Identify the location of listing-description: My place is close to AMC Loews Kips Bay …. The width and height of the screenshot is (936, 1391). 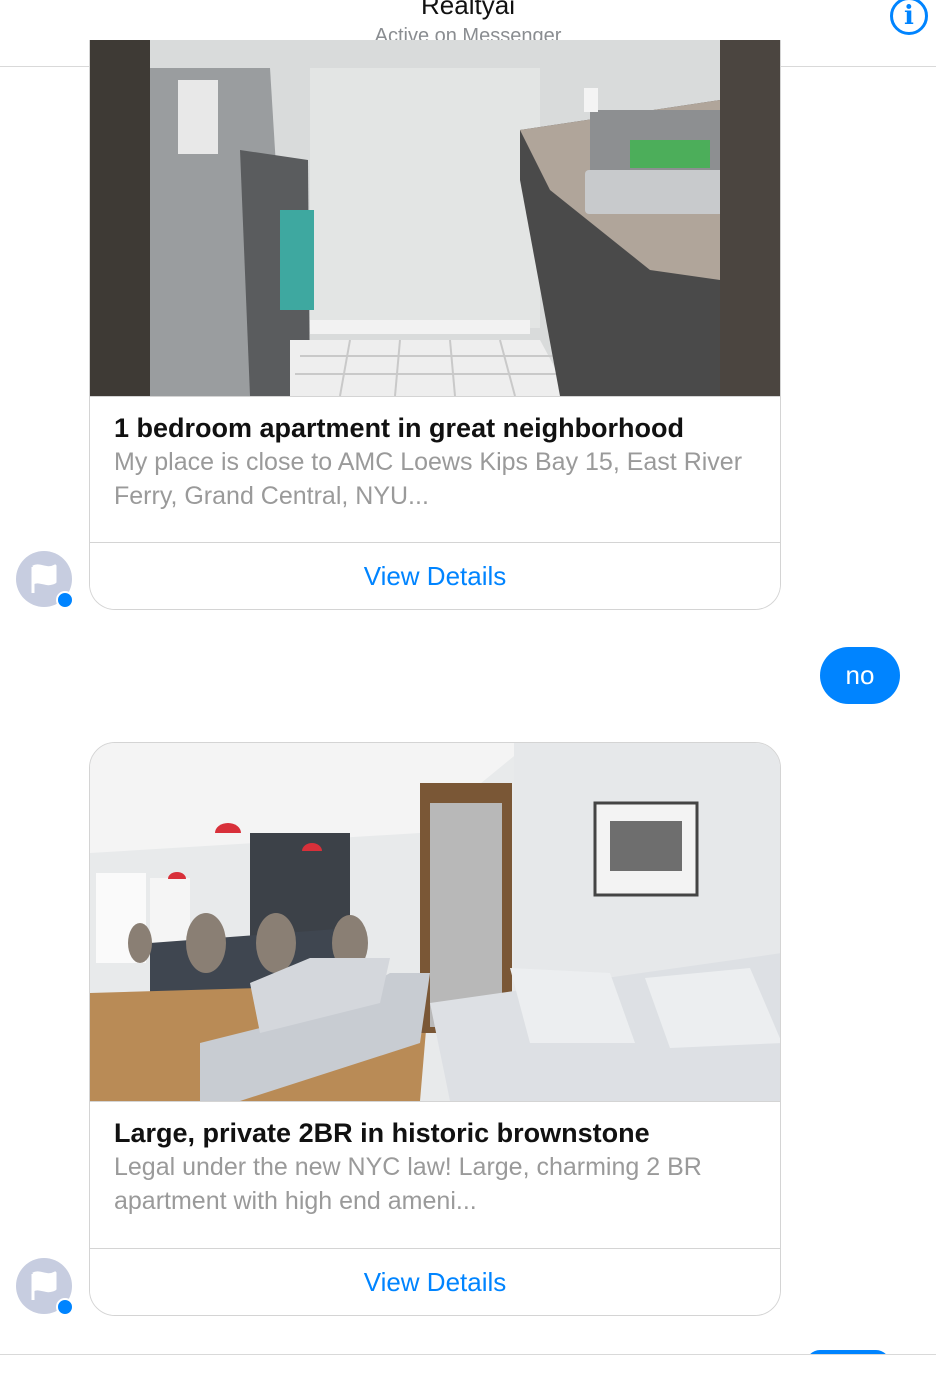
(428, 479).